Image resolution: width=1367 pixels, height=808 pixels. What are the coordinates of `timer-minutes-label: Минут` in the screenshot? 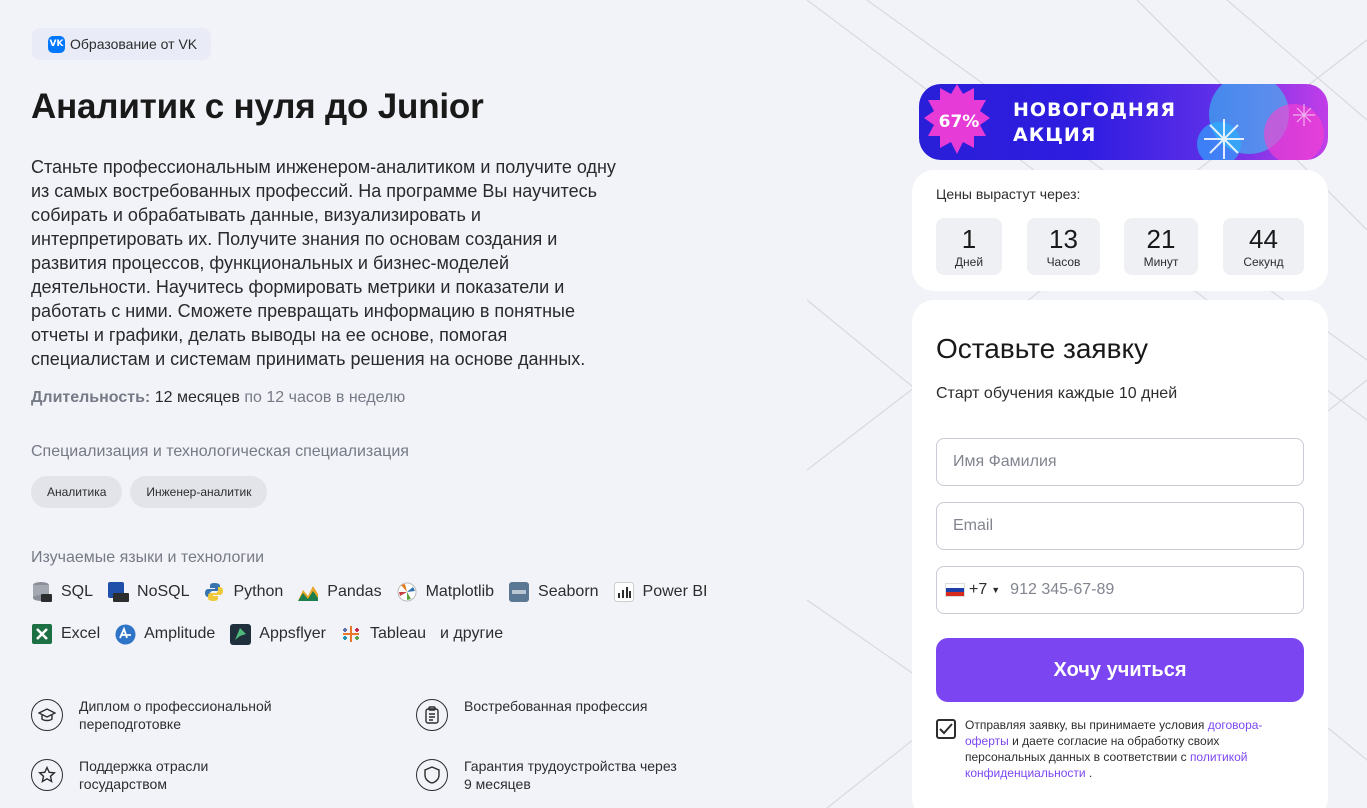 It's located at (1161, 261).